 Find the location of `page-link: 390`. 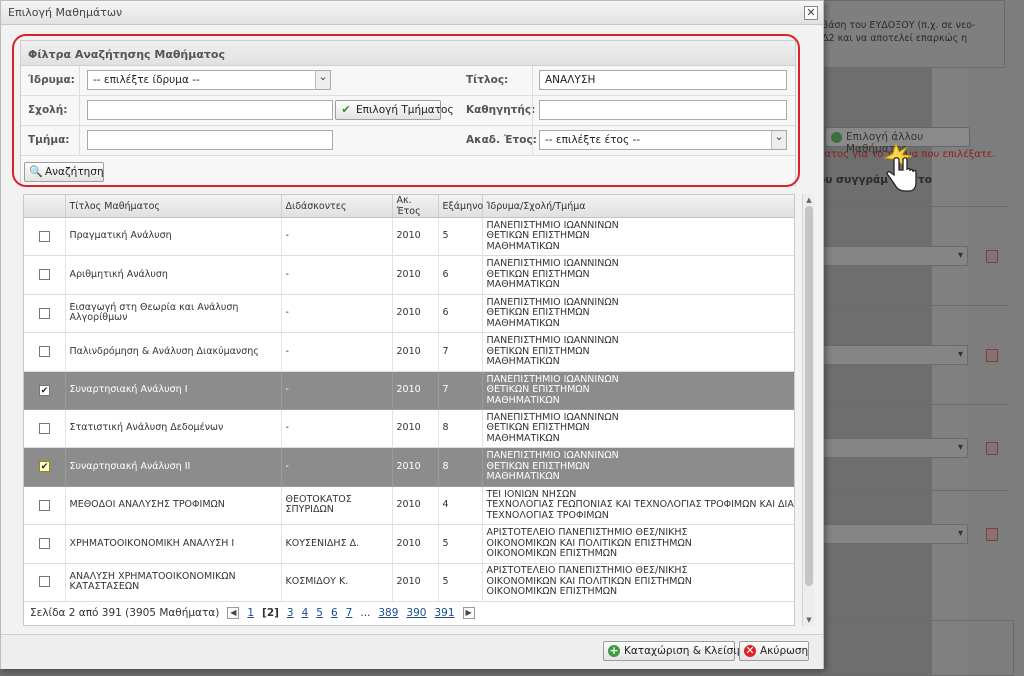

page-link: 390 is located at coordinates (416, 613).